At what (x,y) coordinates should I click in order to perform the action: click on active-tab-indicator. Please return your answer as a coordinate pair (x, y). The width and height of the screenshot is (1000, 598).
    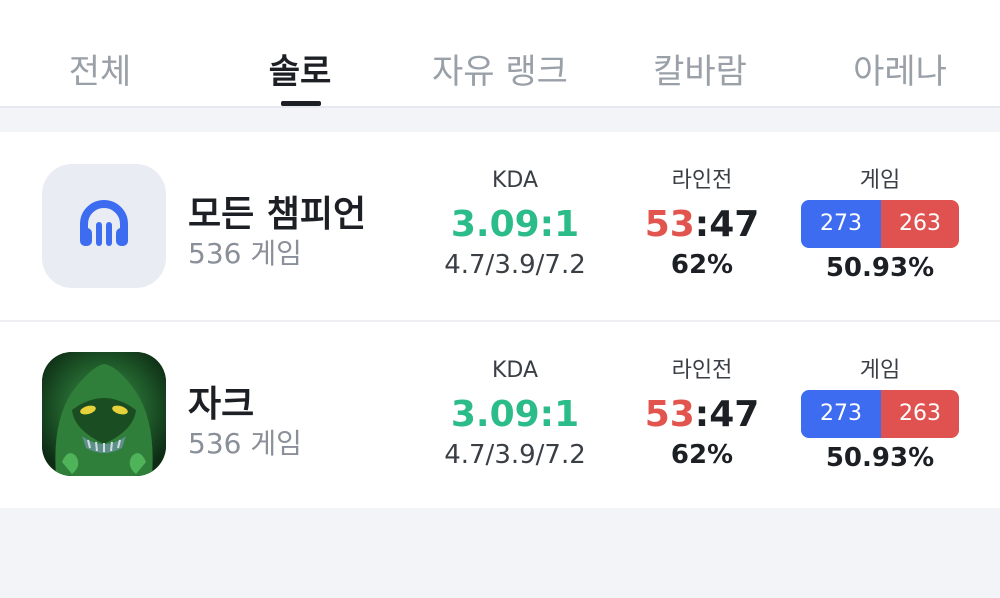
    Looking at the image, I should click on (301, 103).